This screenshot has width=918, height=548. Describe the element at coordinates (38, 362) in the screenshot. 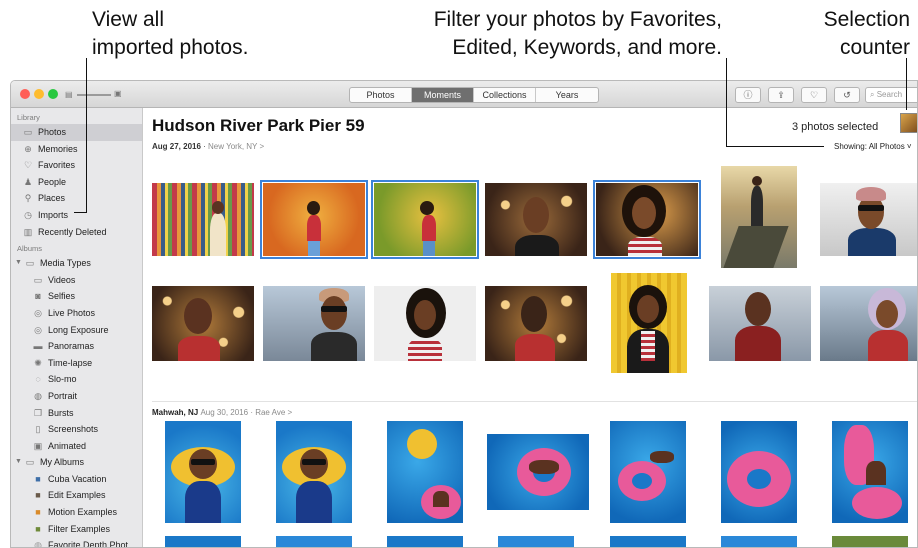

I see `timelapse-icon: ✺` at that location.